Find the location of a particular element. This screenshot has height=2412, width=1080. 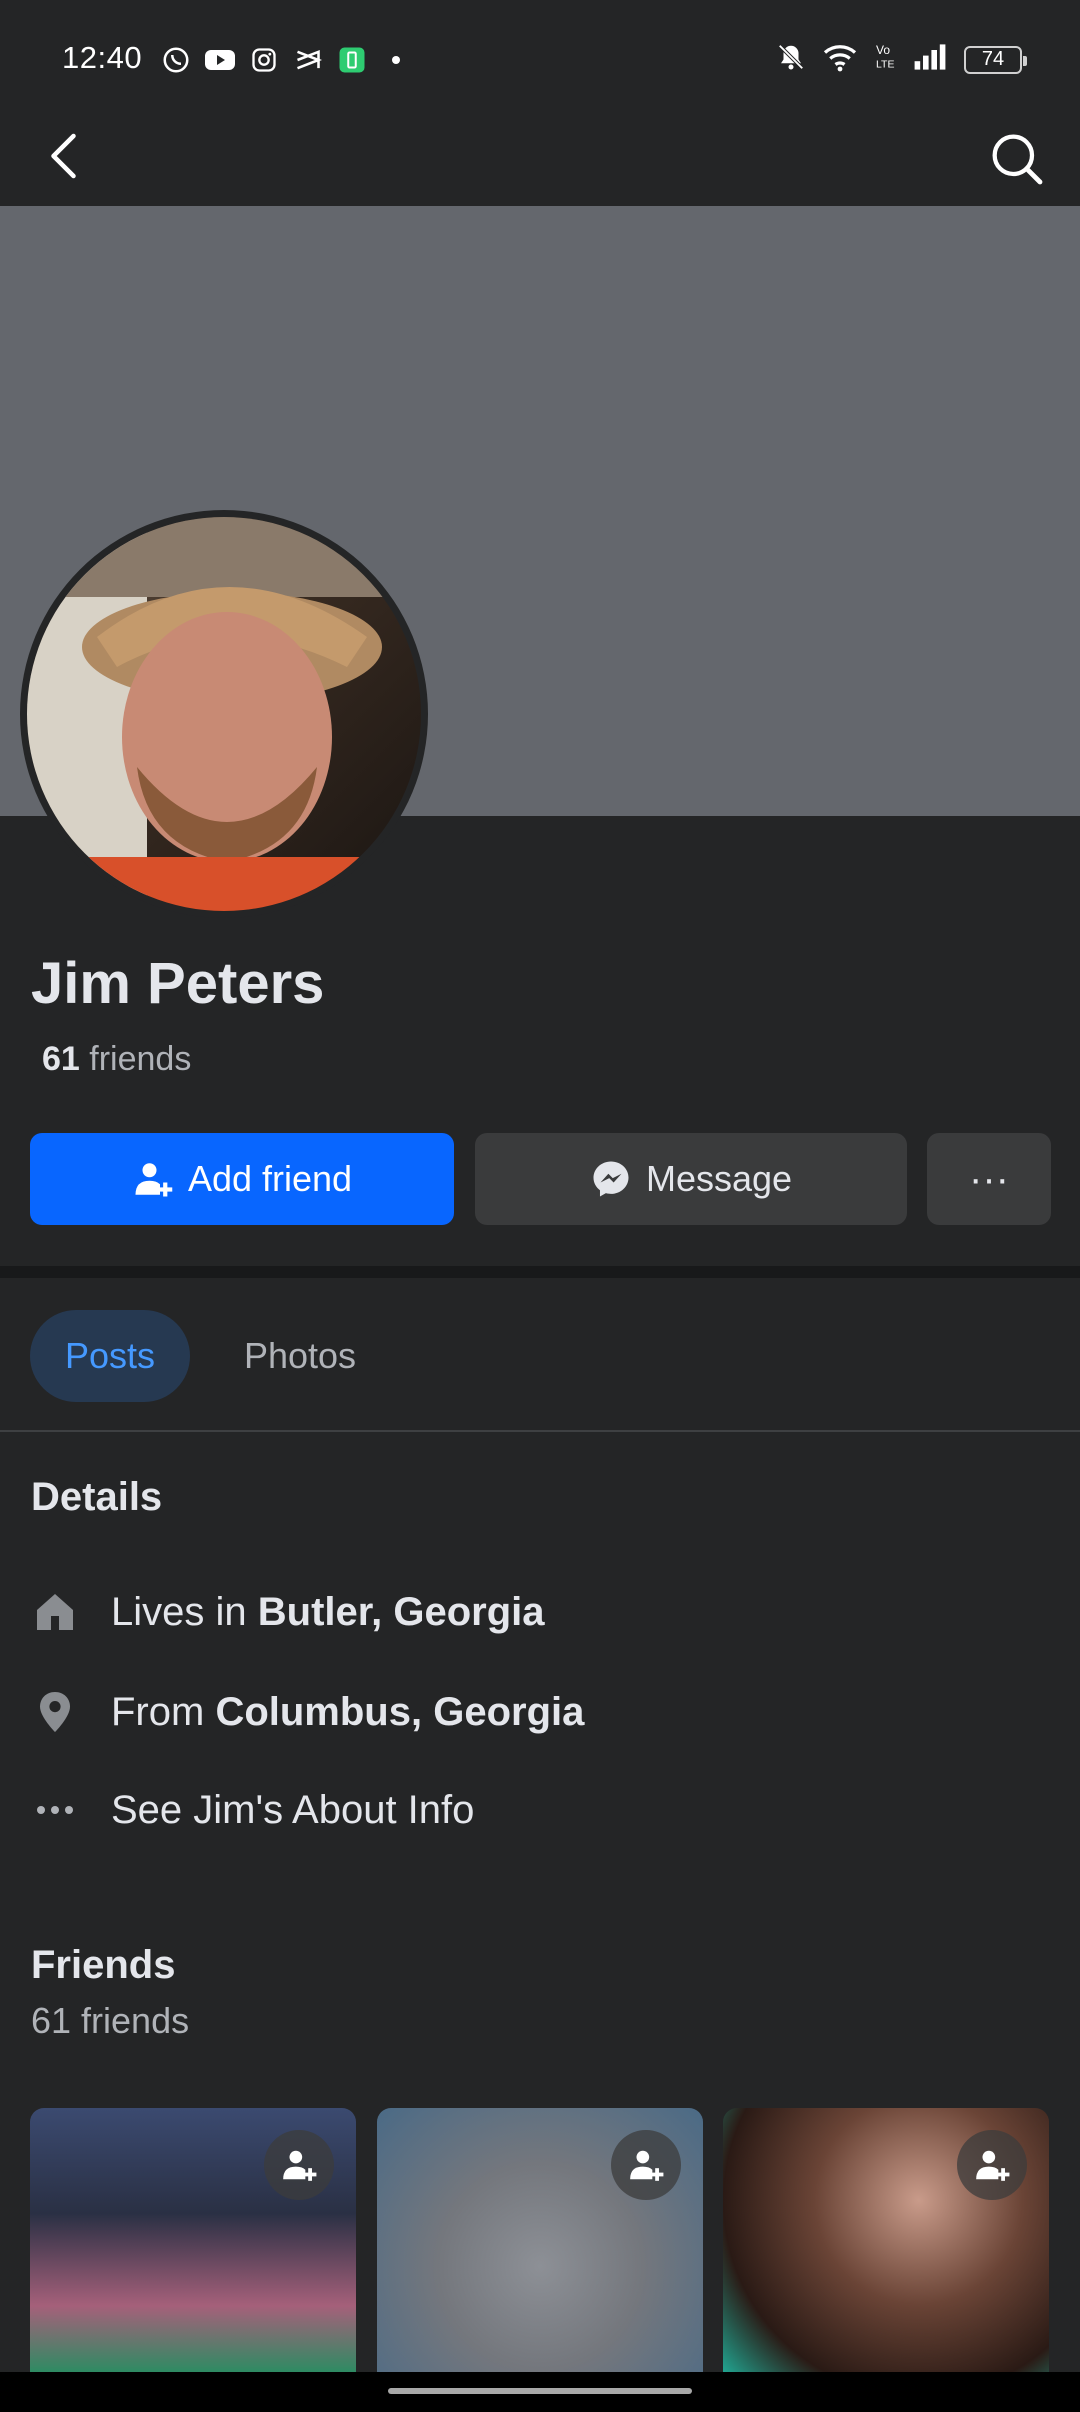

tab-posts: Posts is located at coordinates (110, 1356).